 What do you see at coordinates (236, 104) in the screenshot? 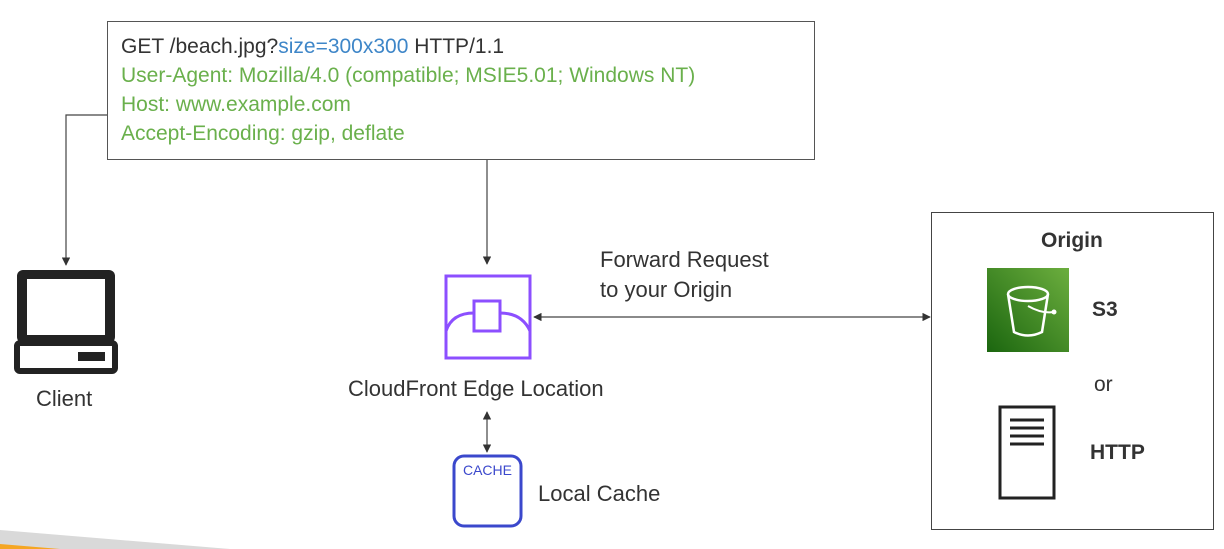
I see `header-host: Host: www.example.com` at bounding box center [236, 104].